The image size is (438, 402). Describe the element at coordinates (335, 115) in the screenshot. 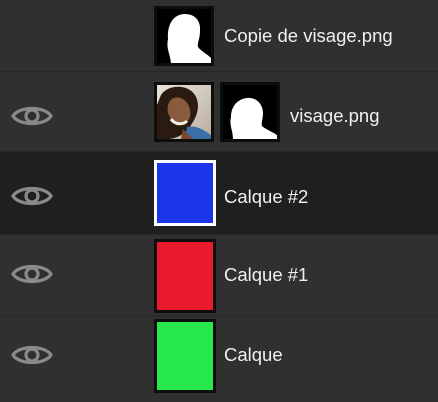

I see `layer-name: visage.png` at that location.